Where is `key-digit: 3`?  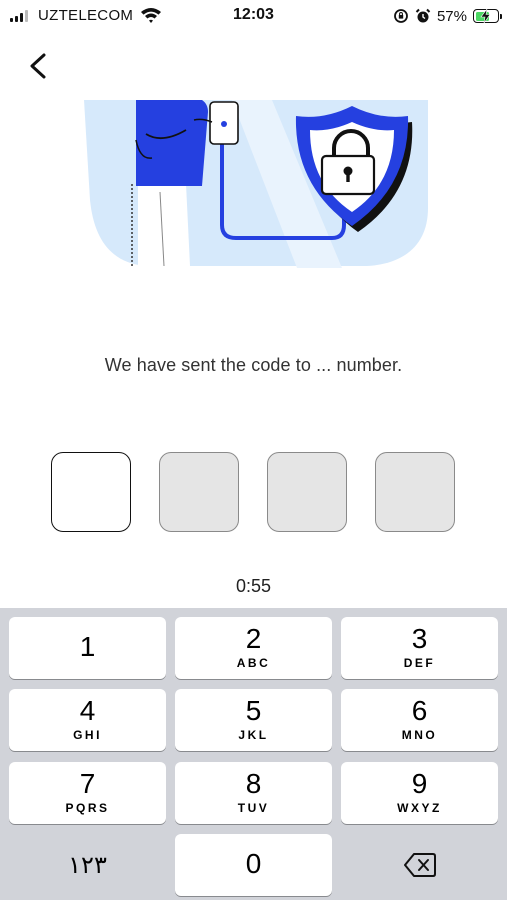
key-digit: 3 is located at coordinates (419, 638).